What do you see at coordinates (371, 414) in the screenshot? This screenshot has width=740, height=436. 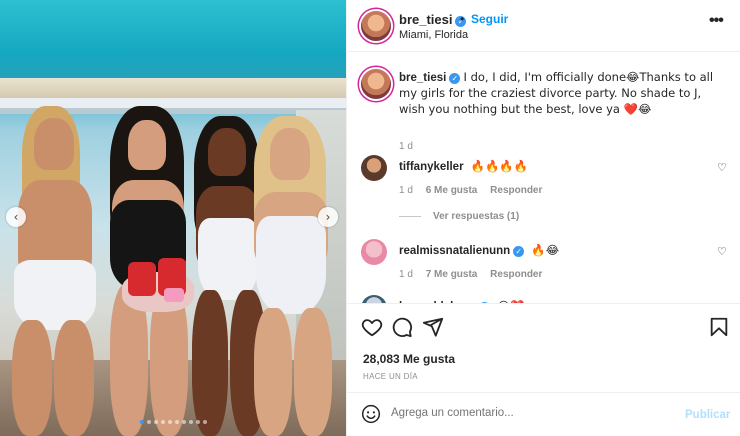 I see `emoji-smile-icon` at bounding box center [371, 414].